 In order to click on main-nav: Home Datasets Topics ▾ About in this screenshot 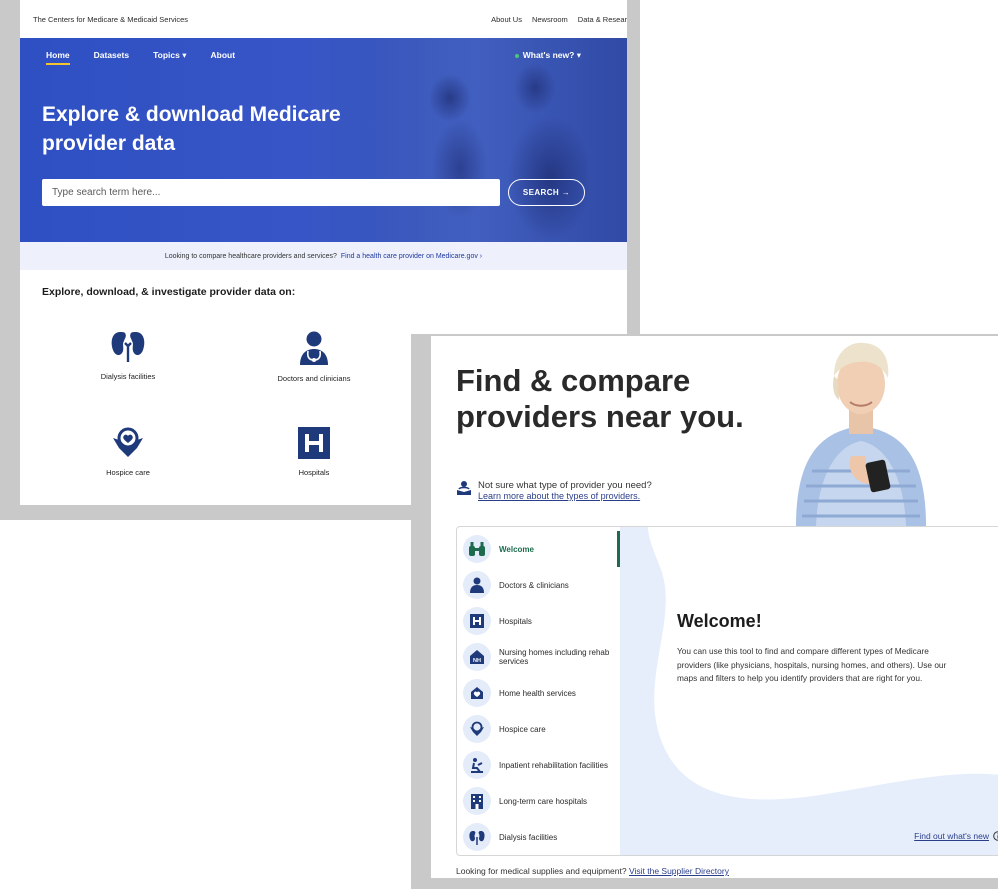, I will do `click(140, 57)`.